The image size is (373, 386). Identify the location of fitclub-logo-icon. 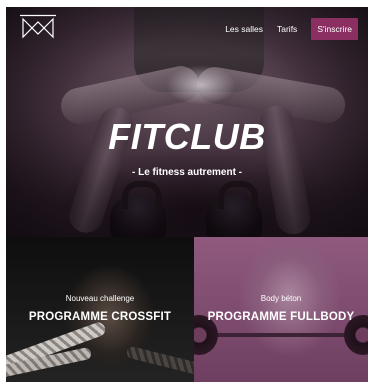
(38, 28).